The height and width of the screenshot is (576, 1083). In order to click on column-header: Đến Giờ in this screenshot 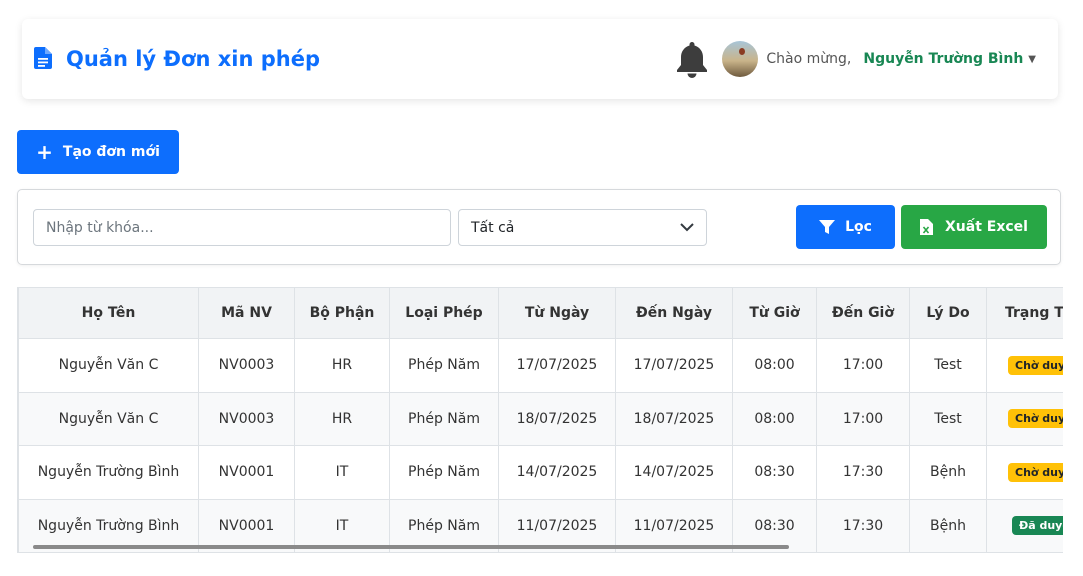, I will do `click(863, 313)`.